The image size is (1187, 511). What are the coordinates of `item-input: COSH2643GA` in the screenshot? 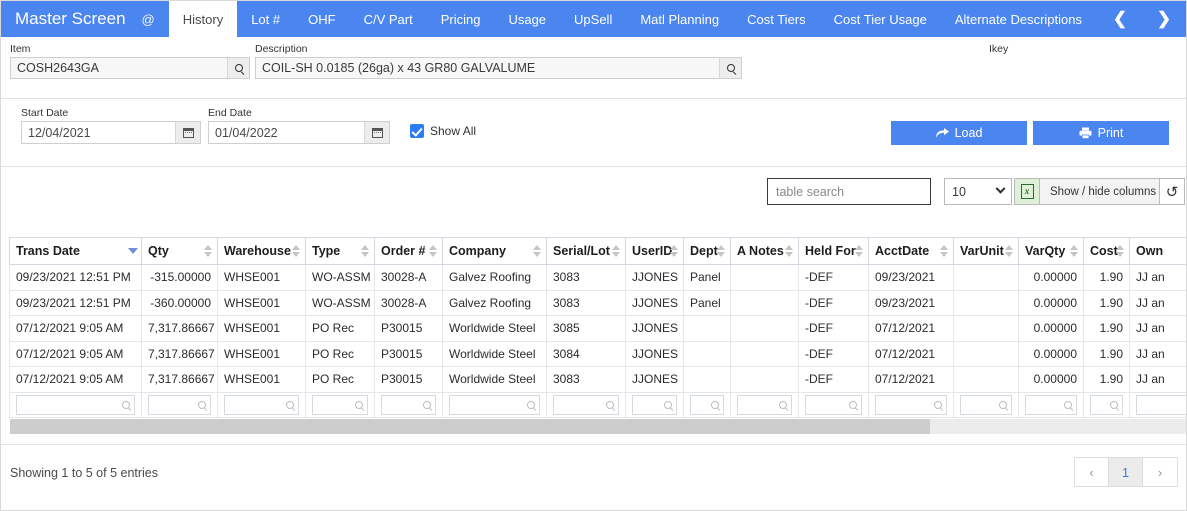 It's located at (130, 68).